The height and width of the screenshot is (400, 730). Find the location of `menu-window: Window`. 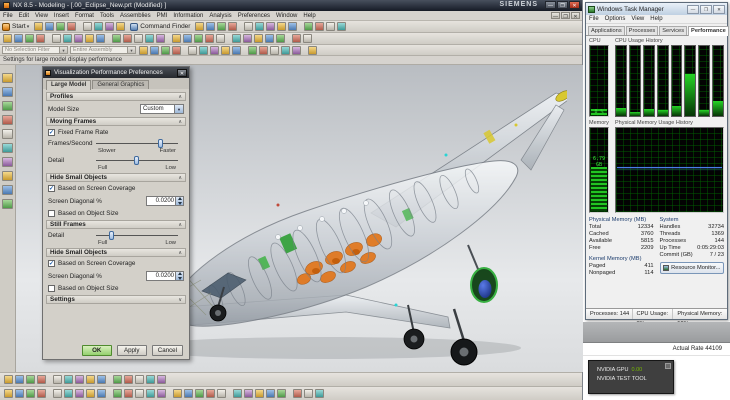

menu-window: Window is located at coordinates (286, 16).